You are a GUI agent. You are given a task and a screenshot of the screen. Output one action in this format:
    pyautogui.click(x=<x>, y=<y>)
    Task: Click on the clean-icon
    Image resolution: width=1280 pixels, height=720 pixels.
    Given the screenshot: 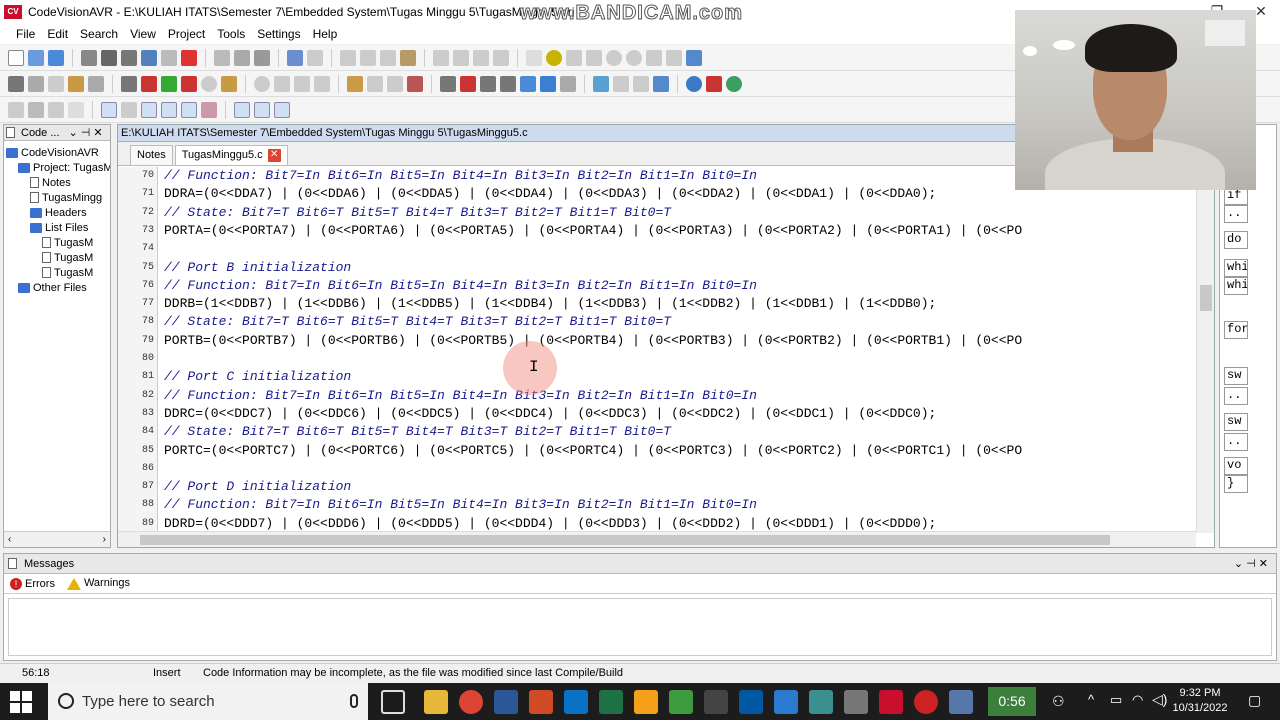 What is the action you would take?
    pyautogui.click(x=229, y=83)
    